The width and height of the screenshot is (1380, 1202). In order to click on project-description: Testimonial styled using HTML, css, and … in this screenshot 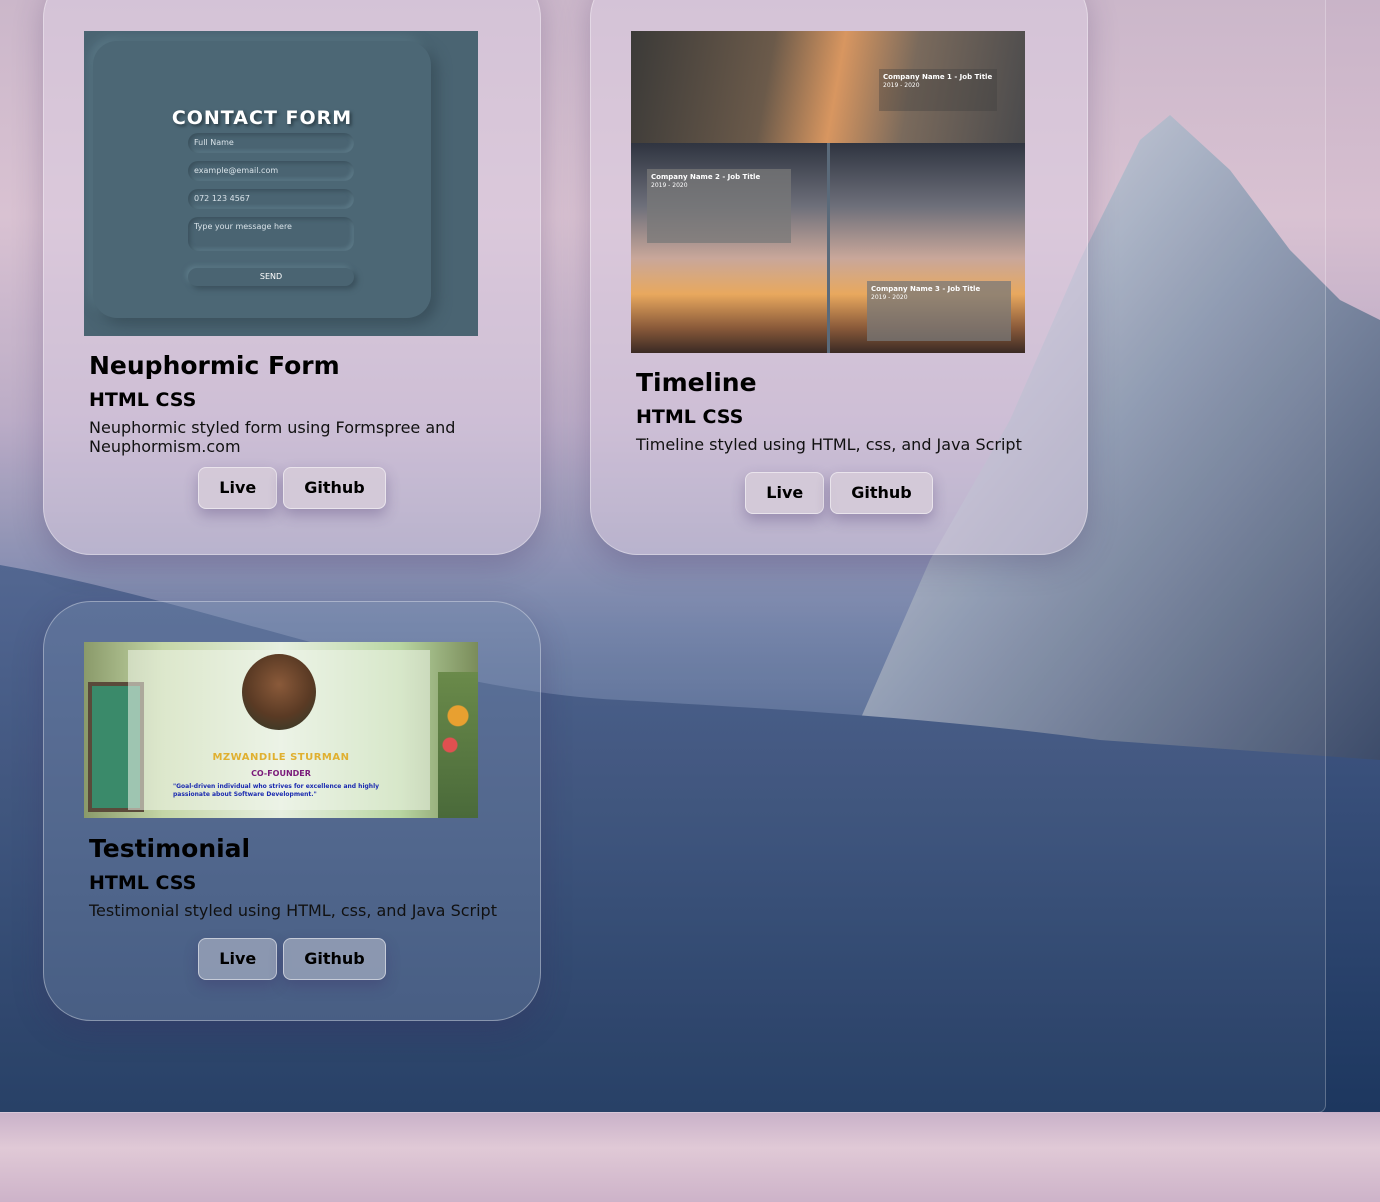, I will do `click(293, 910)`.